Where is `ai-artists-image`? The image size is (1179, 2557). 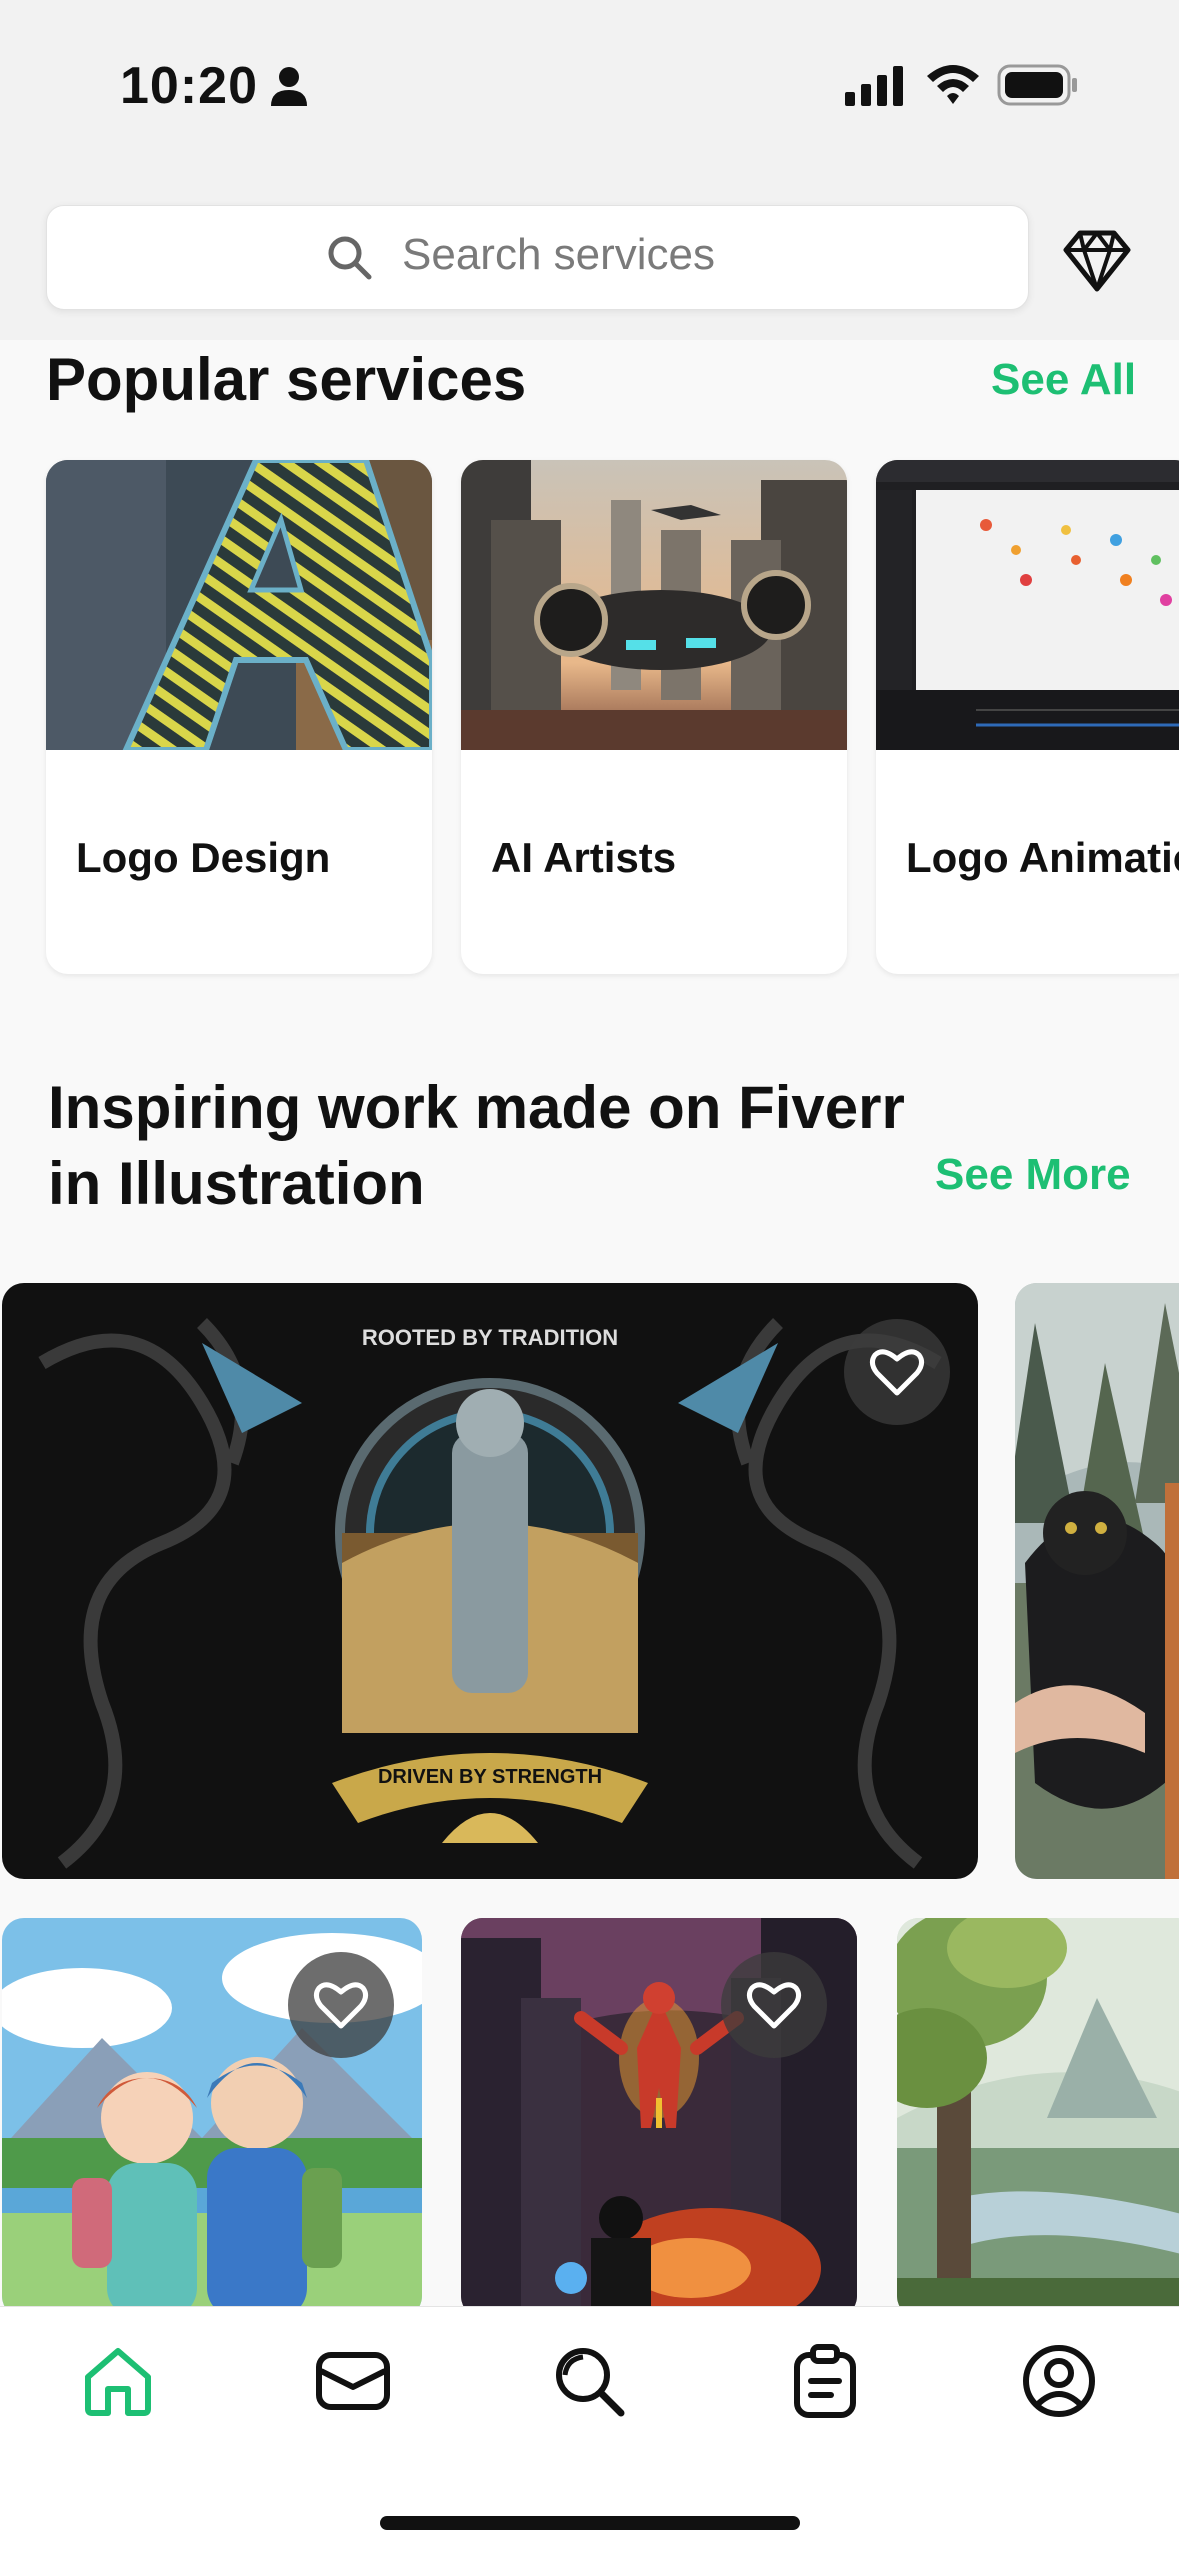 ai-artists-image is located at coordinates (654, 605).